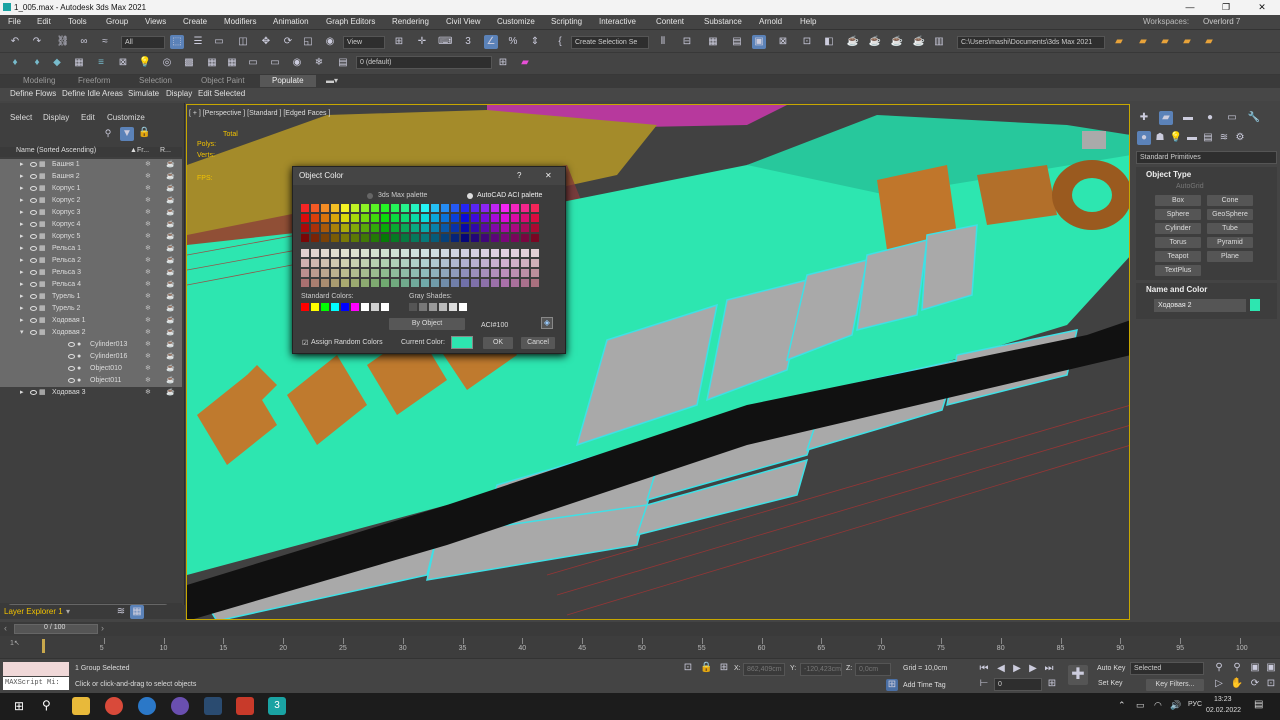  What do you see at coordinates (155, 21) in the screenshot?
I see `menu-views: Views` at bounding box center [155, 21].